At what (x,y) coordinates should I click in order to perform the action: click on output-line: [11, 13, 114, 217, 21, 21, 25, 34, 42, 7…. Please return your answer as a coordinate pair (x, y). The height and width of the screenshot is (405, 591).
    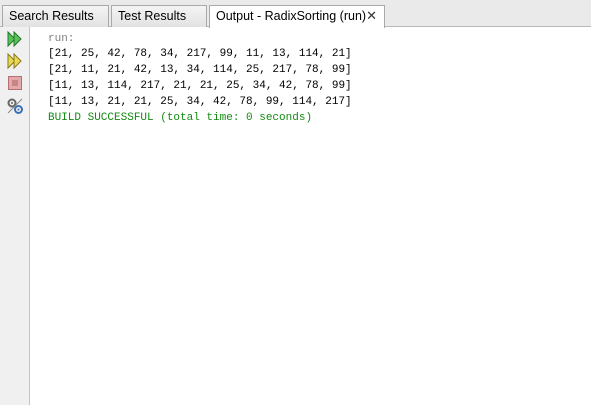
    Looking at the image, I should click on (200, 86).